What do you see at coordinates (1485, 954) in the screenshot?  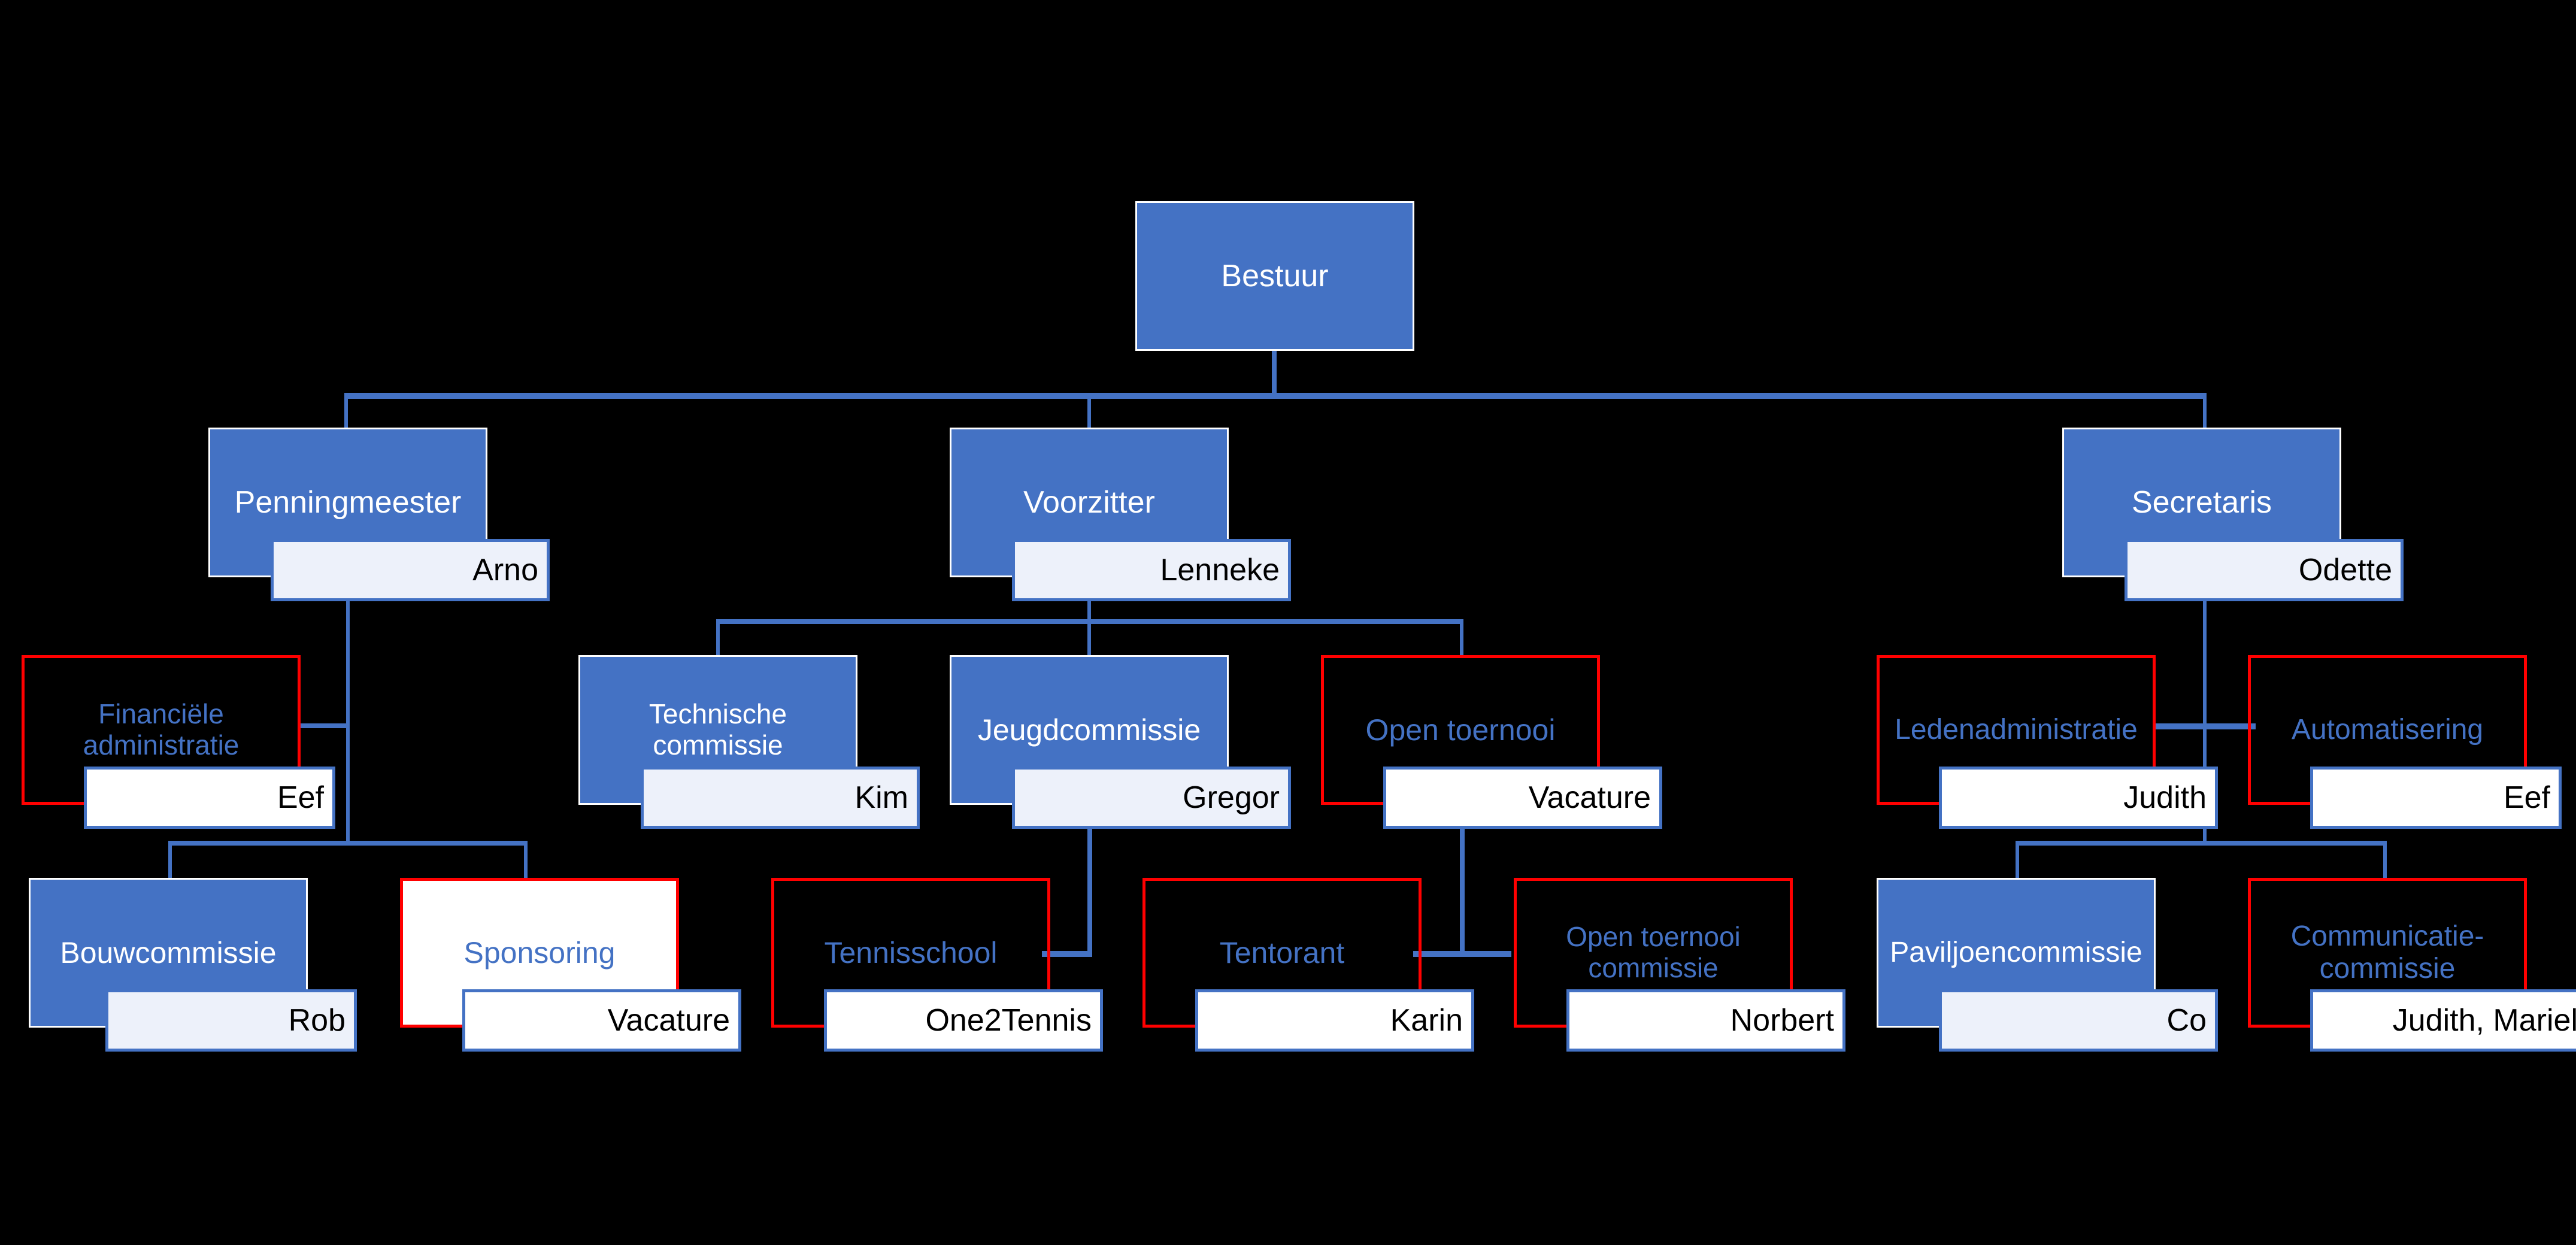 I see `connector-ot-stub-otc` at bounding box center [1485, 954].